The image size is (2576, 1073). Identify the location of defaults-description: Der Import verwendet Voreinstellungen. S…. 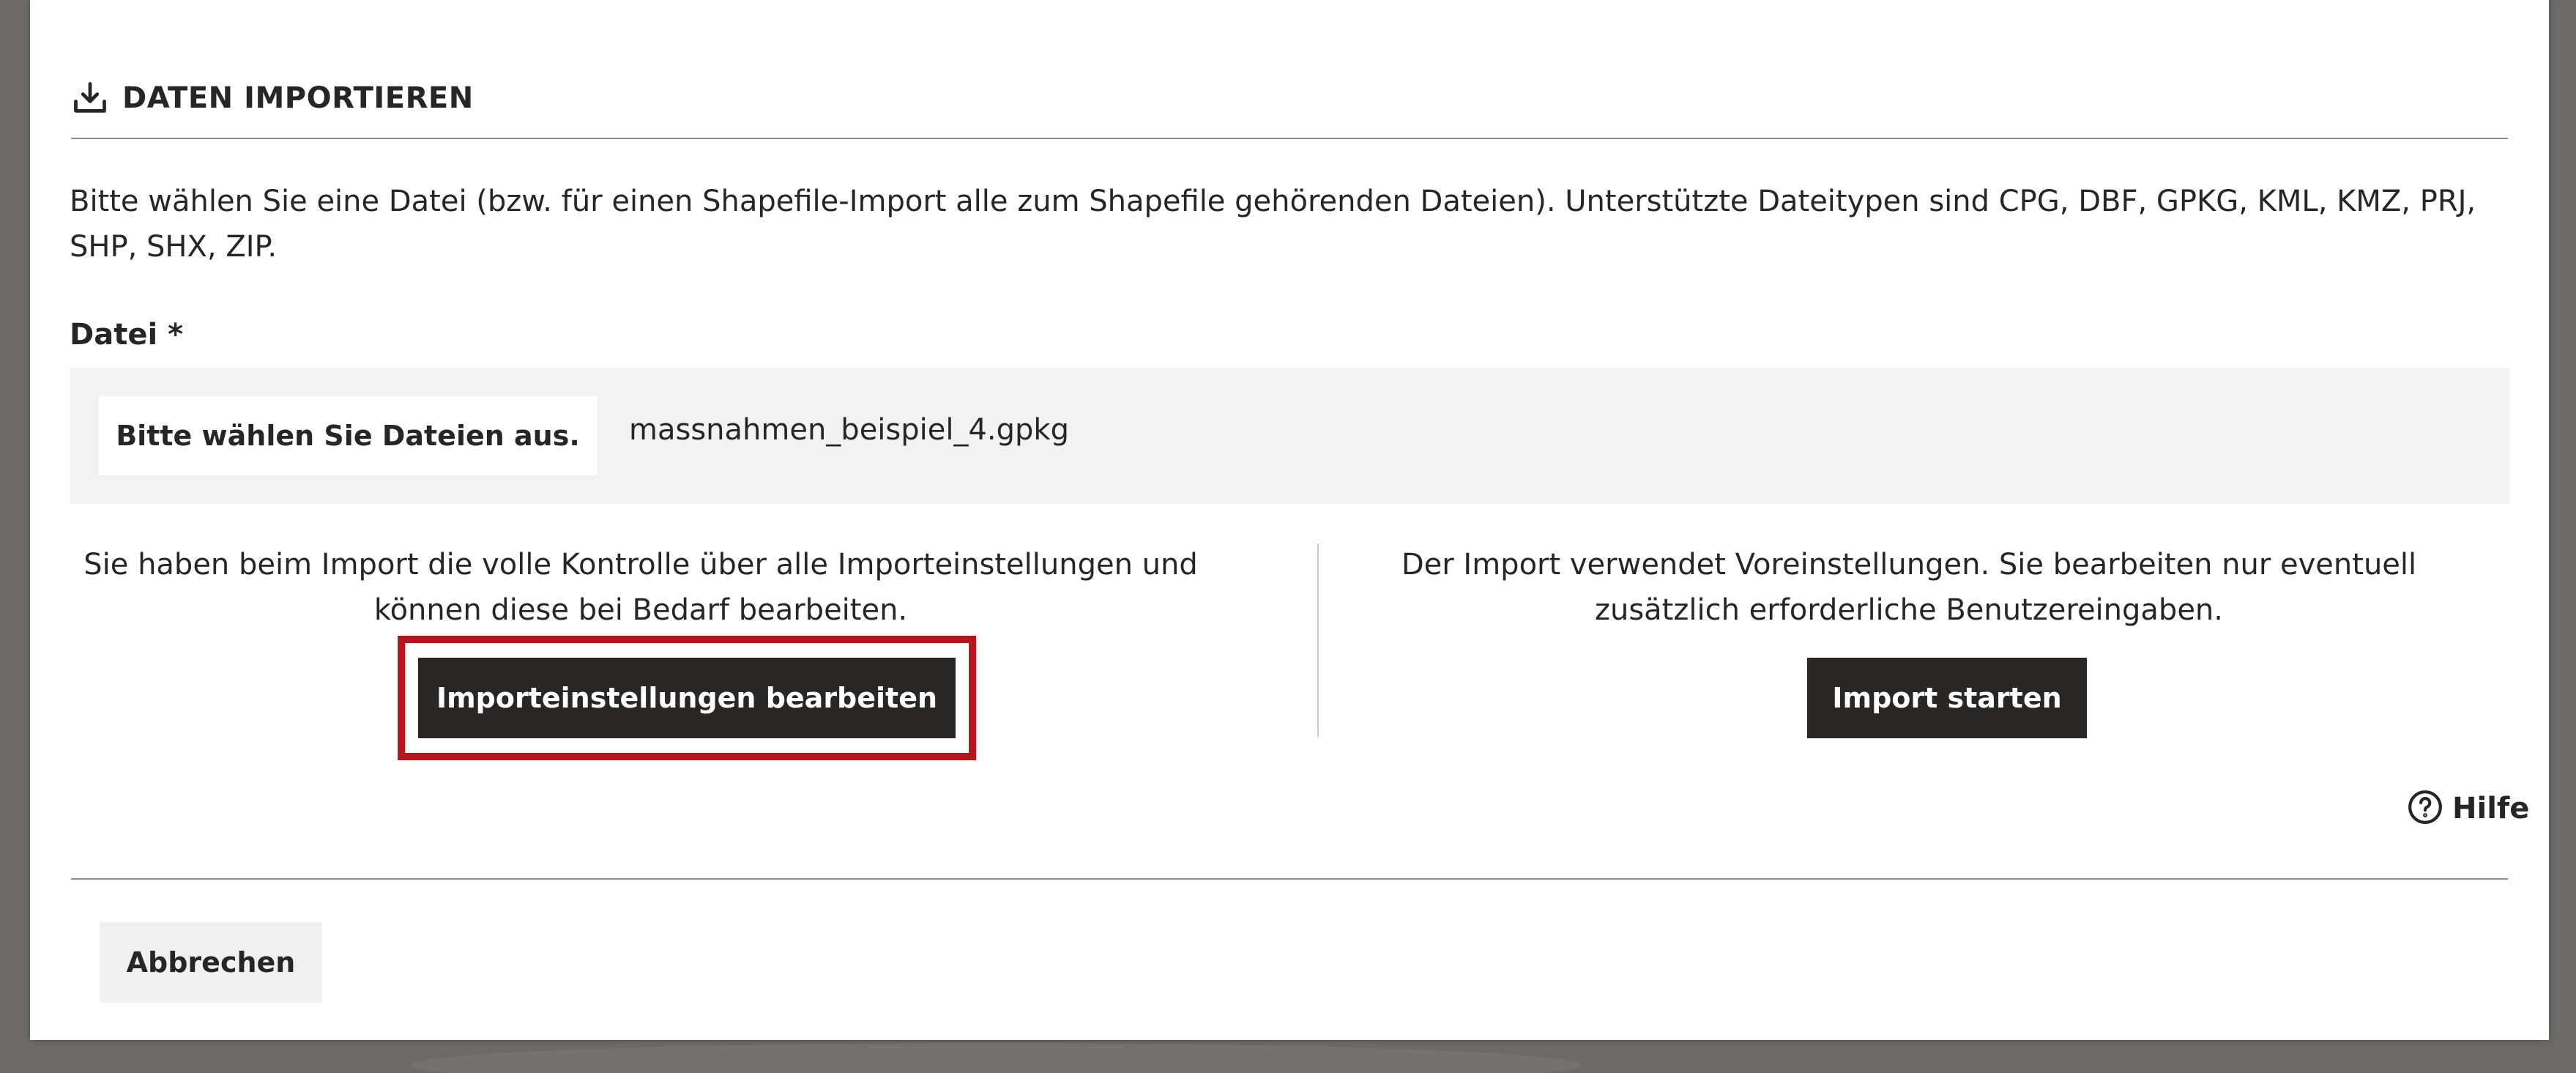
(1909, 587).